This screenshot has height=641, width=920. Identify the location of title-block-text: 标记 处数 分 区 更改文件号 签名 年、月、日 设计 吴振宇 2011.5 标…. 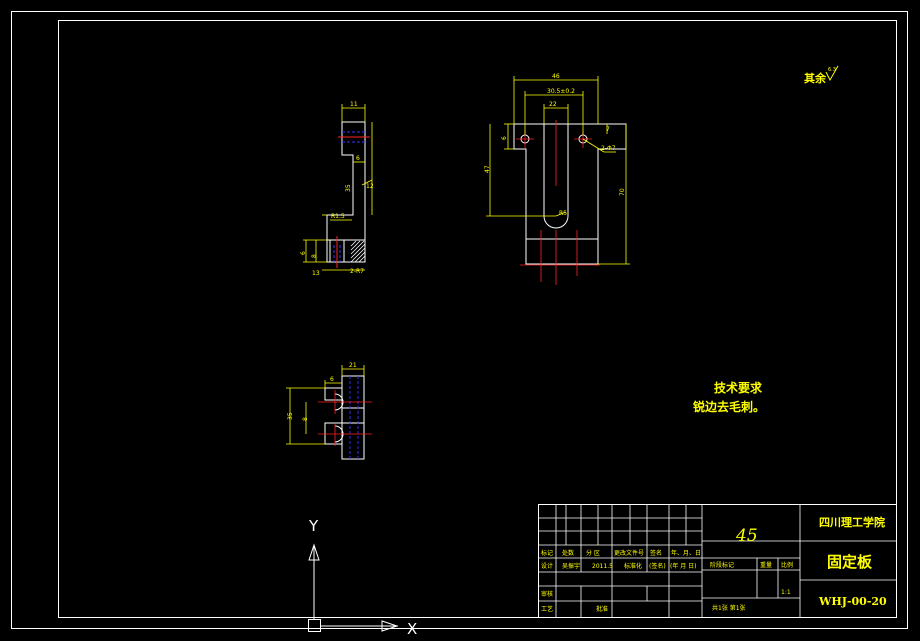
(667, 581).